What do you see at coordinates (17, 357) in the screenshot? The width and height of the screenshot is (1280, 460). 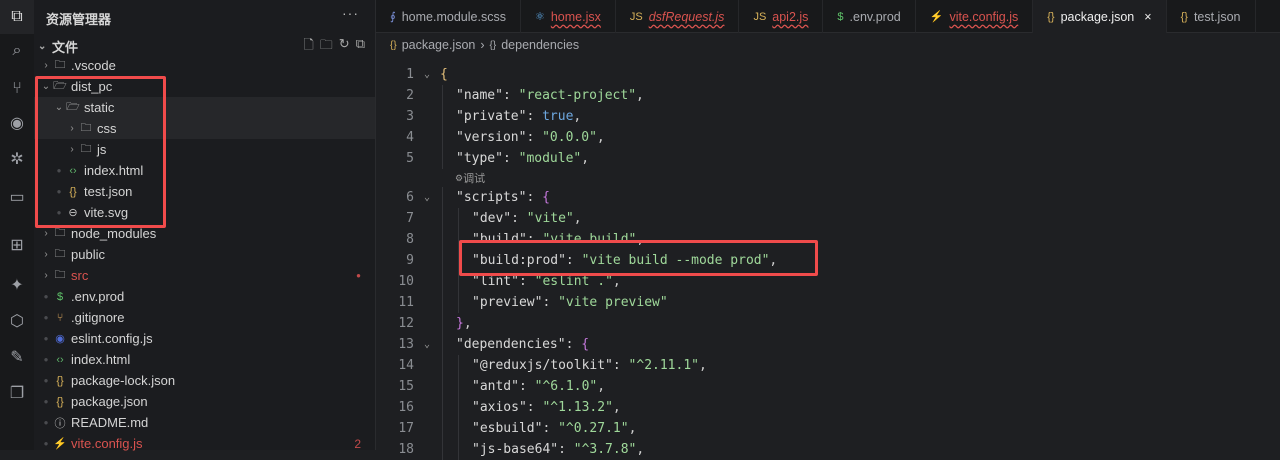 I see `brush-icon: ✎` at bounding box center [17, 357].